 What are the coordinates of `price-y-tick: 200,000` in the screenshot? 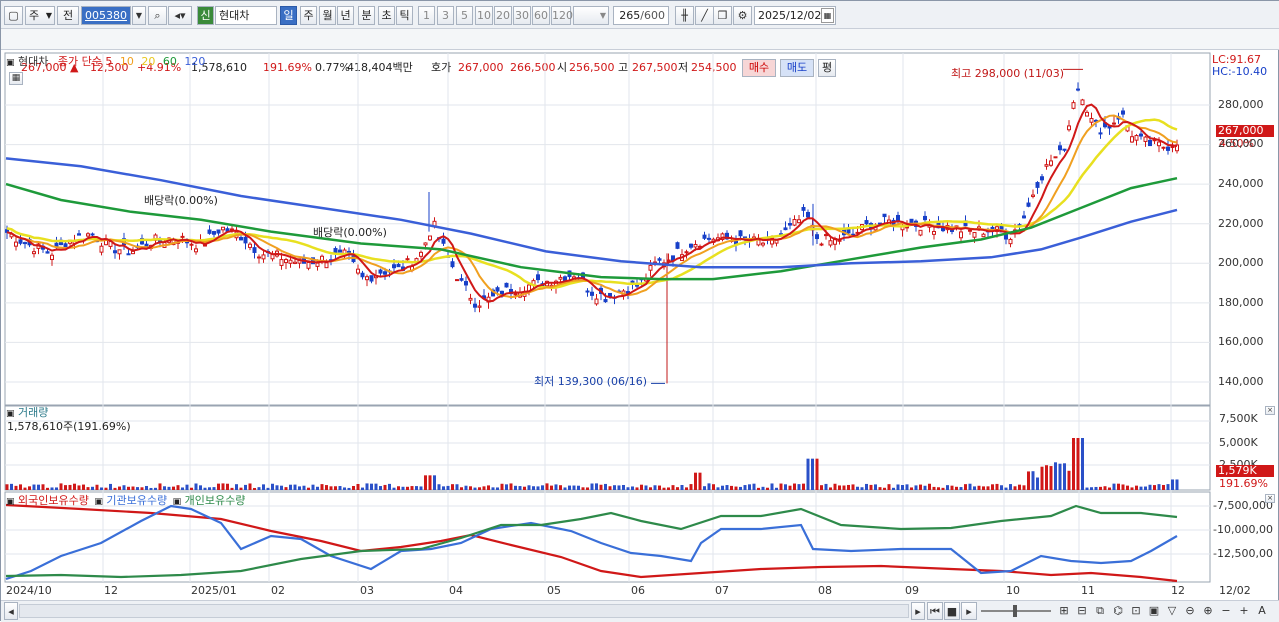 It's located at (1241, 262).